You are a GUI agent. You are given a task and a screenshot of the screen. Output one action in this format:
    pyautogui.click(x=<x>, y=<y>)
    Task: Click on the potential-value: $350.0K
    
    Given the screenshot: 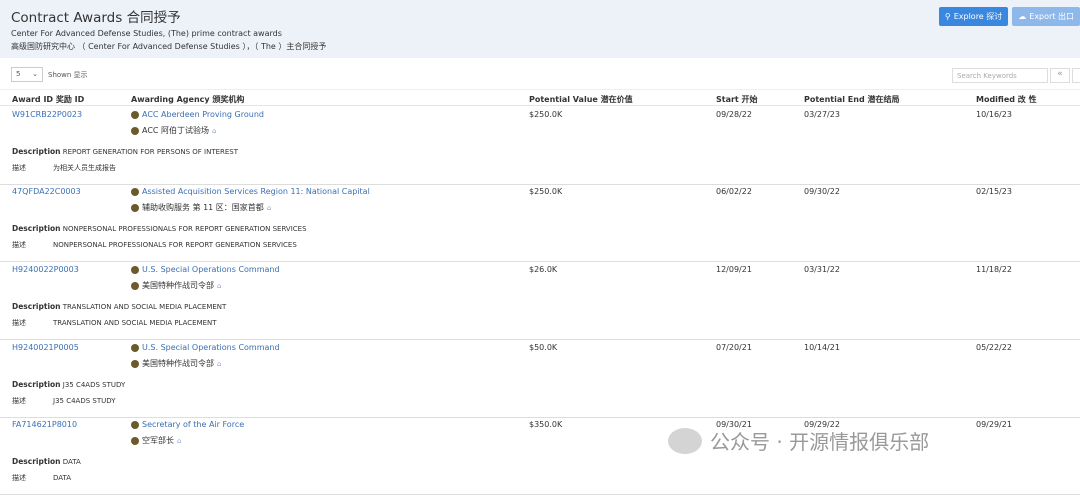 What is the action you would take?
    pyautogui.click(x=546, y=424)
    